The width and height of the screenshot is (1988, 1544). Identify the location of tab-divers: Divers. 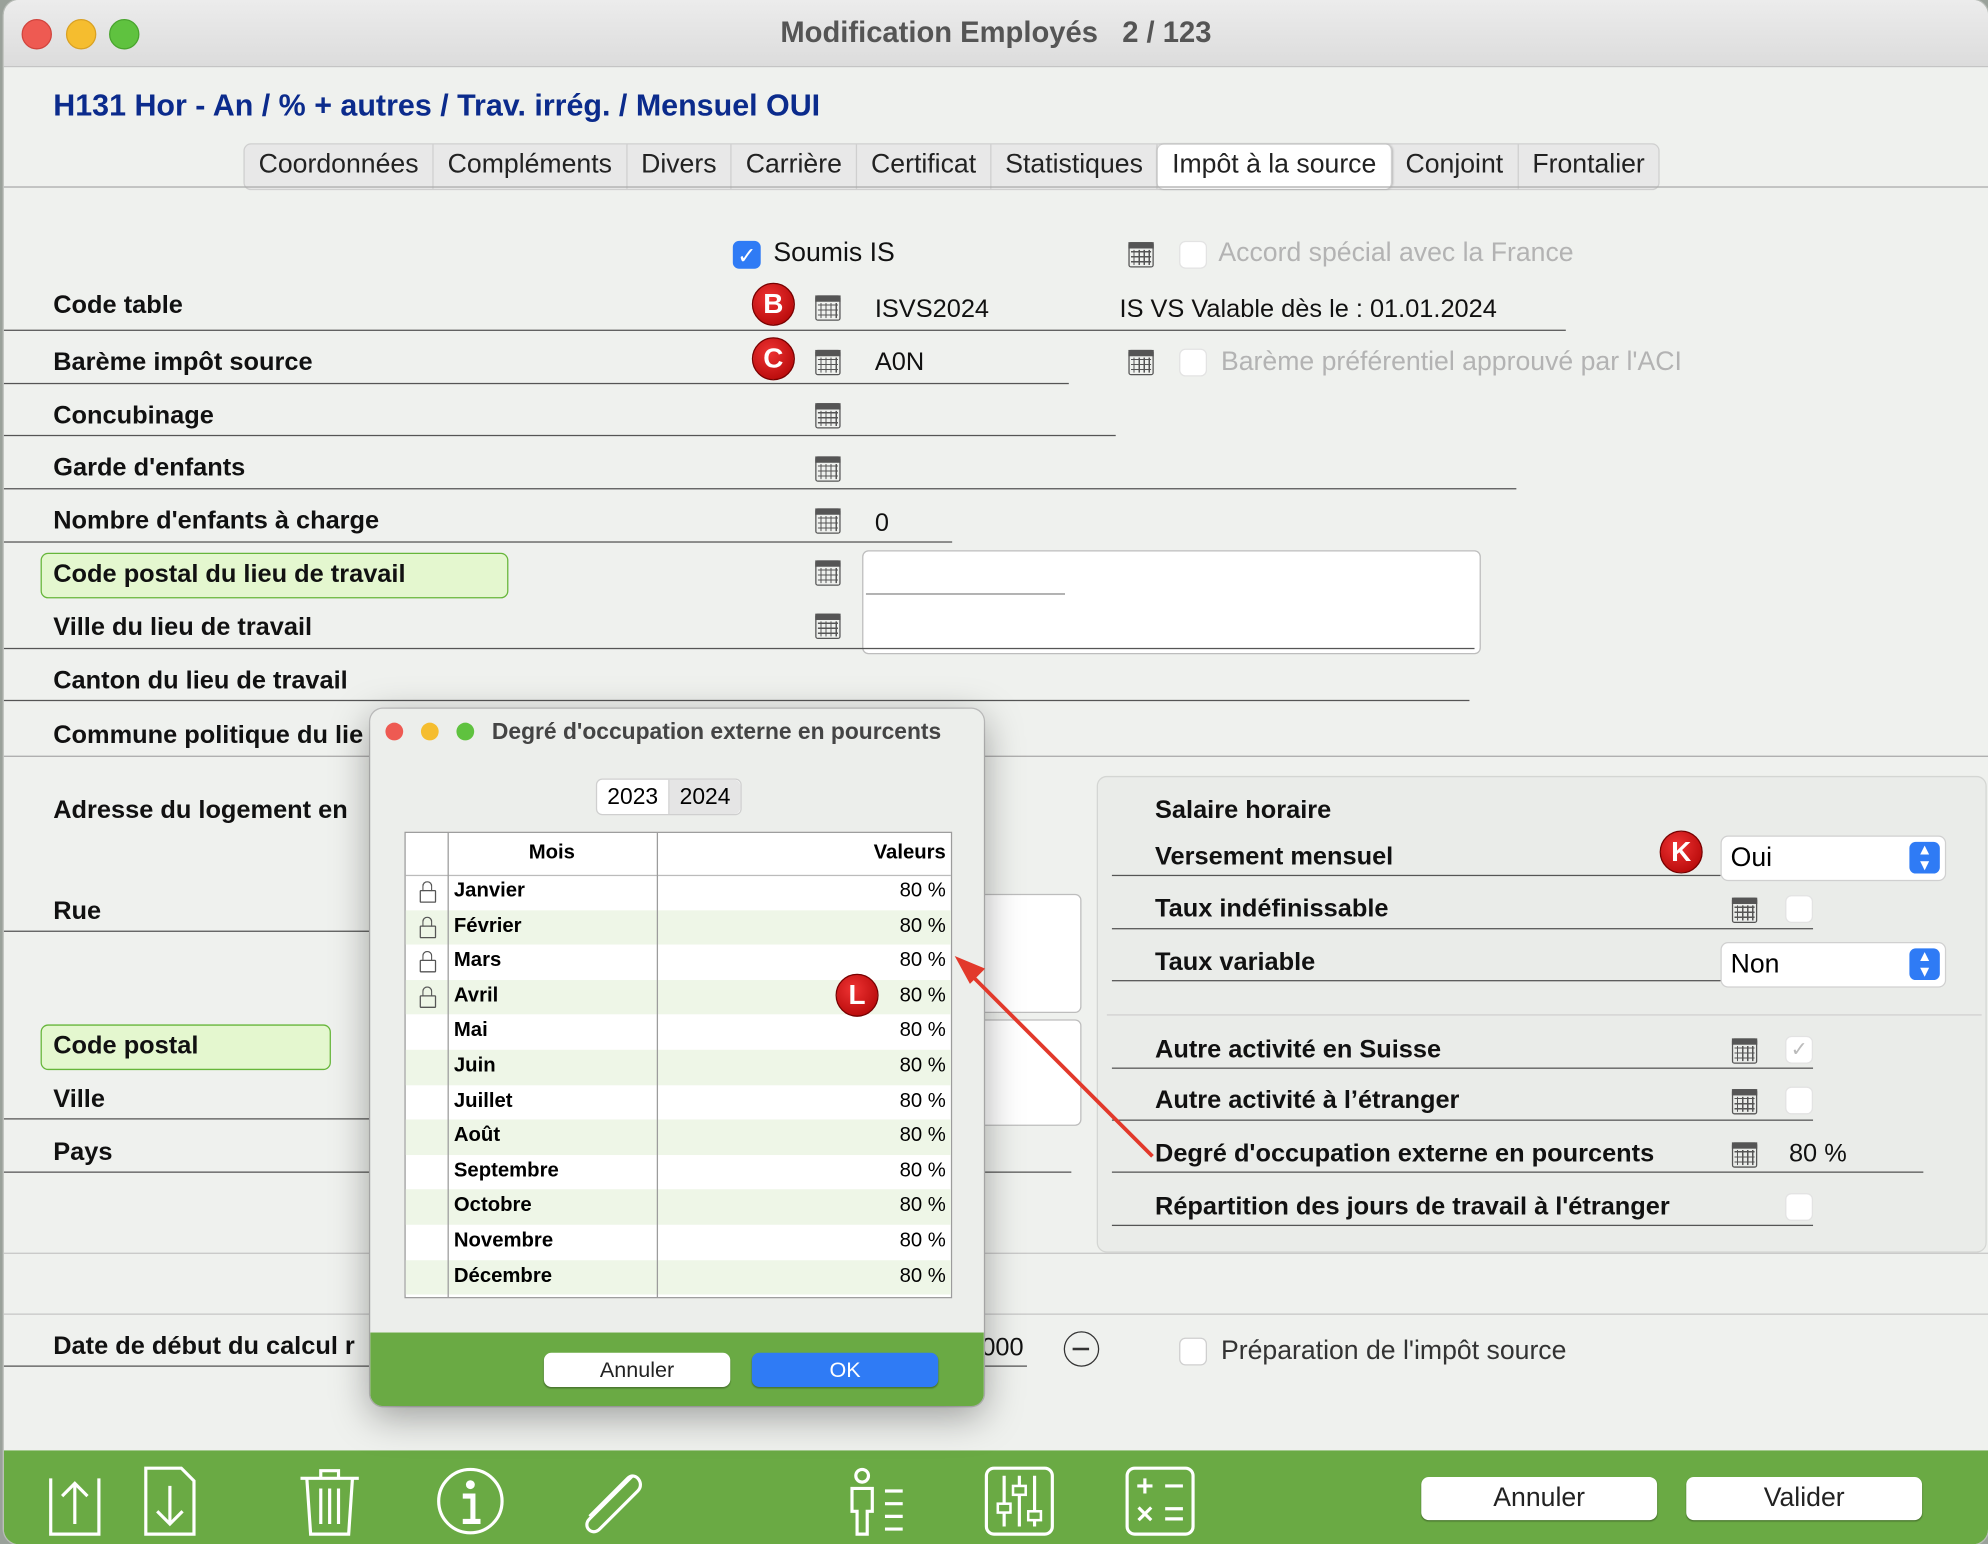
(679, 166).